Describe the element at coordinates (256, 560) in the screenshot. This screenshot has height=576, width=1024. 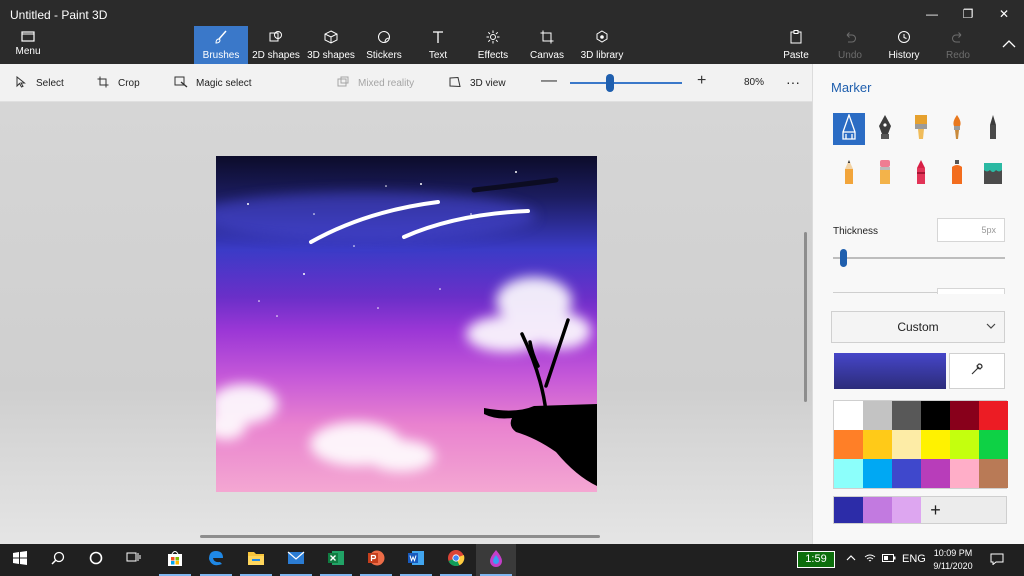
I see `file-explorer-app` at that location.